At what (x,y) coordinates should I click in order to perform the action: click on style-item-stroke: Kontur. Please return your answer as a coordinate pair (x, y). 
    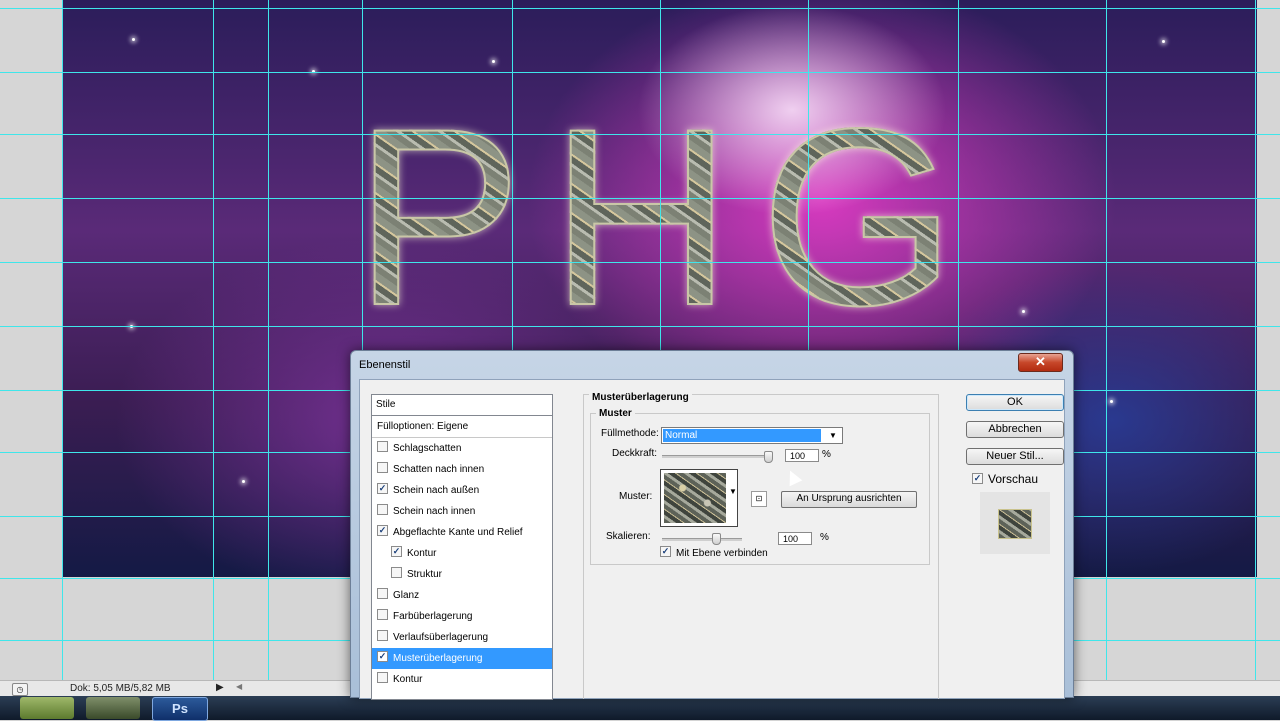
    Looking at the image, I should click on (462, 679).